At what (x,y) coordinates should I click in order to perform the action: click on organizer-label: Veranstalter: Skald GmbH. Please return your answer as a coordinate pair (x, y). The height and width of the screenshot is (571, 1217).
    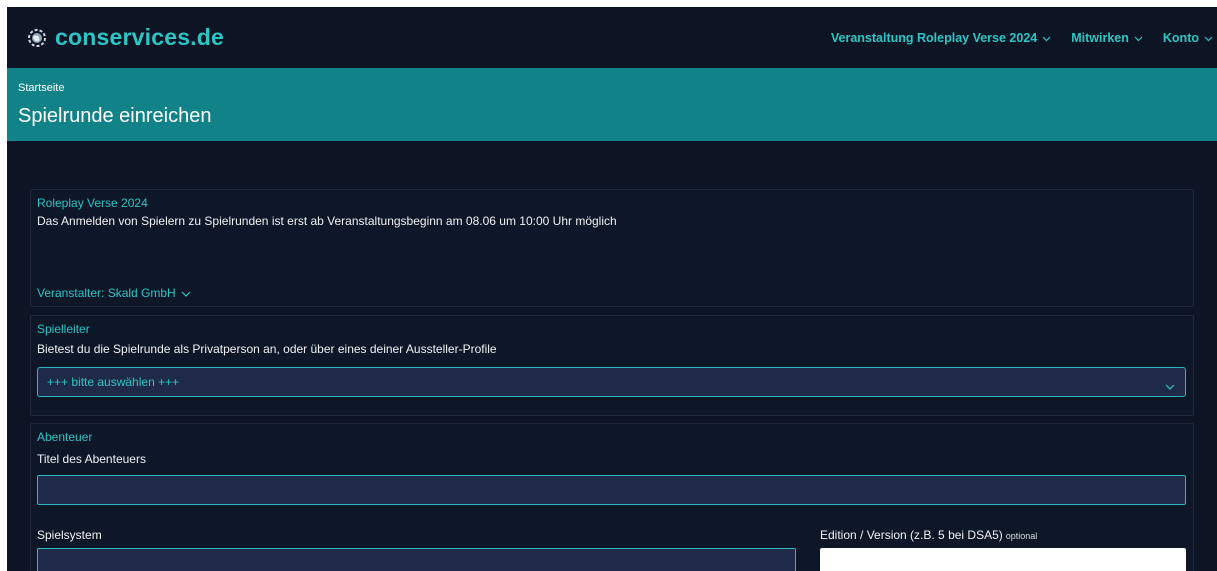
    Looking at the image, I should click on (106, 293).